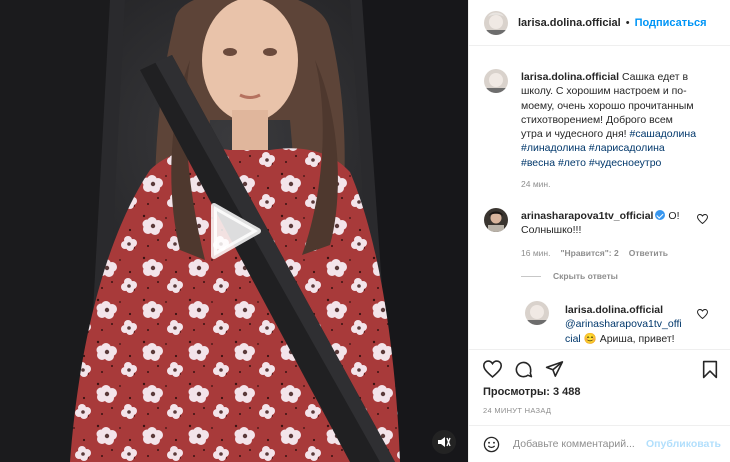  Describe the element at coordinates (648, 253) in the screenshot. I see `reply-button: Ответить` at that location.